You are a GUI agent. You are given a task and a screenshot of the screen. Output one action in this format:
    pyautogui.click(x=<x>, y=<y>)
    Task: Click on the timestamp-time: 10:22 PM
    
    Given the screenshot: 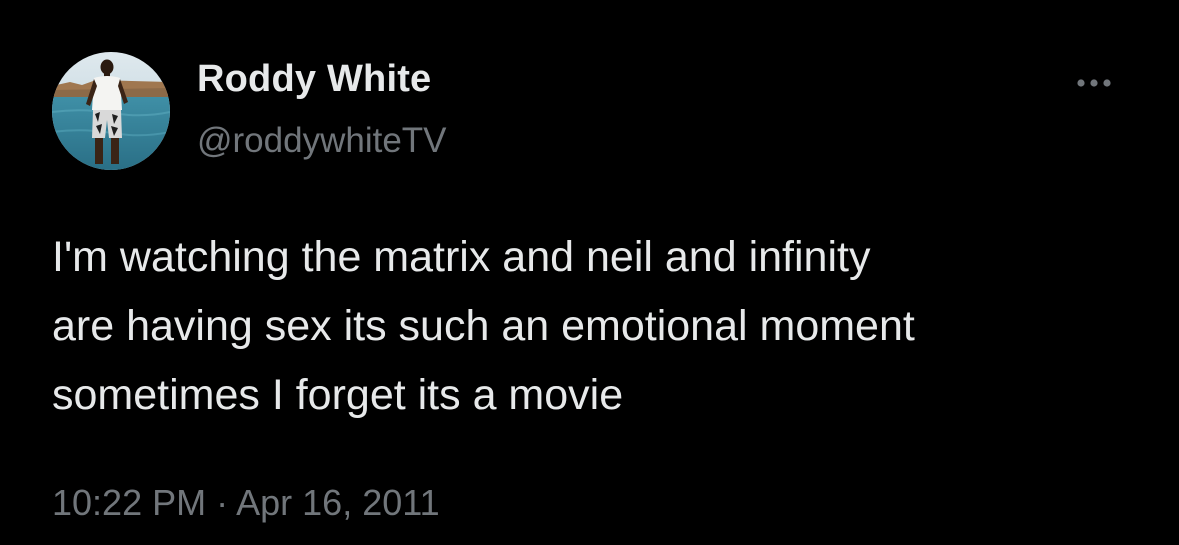 What is the action you would take?
    pyautogui.click(x=129, y=502)
    